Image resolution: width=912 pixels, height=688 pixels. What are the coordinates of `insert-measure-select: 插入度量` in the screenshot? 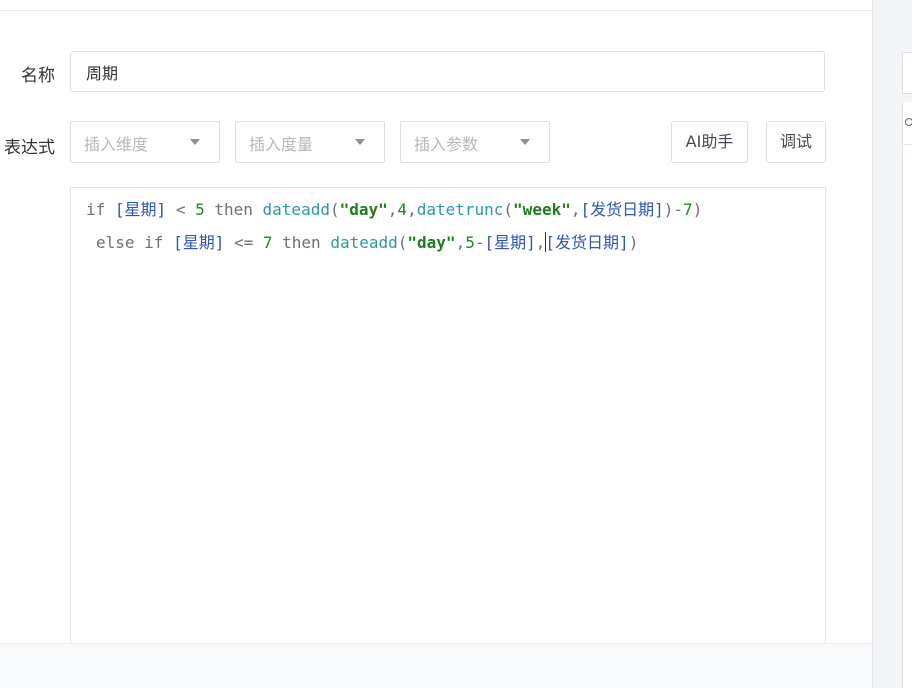 It's located at (310, 142).